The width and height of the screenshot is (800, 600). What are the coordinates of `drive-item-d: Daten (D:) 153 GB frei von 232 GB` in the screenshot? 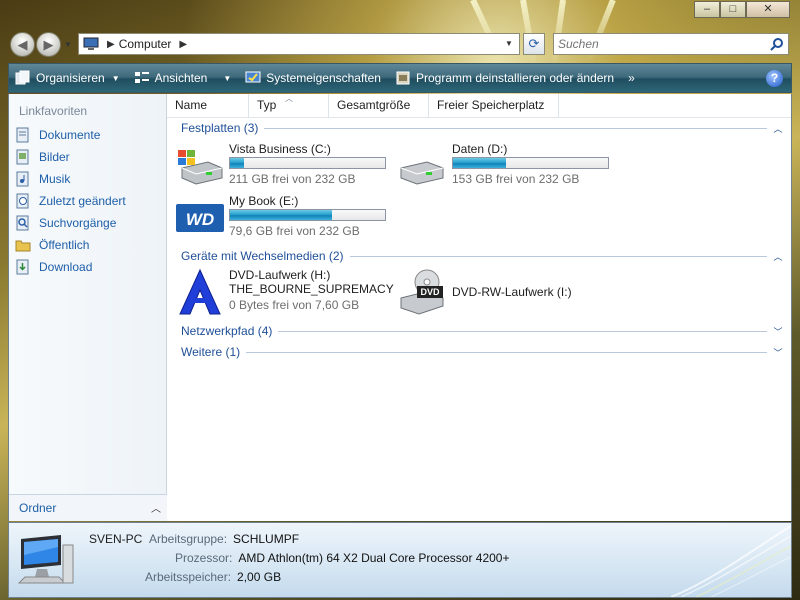 It's located at (509, 166).